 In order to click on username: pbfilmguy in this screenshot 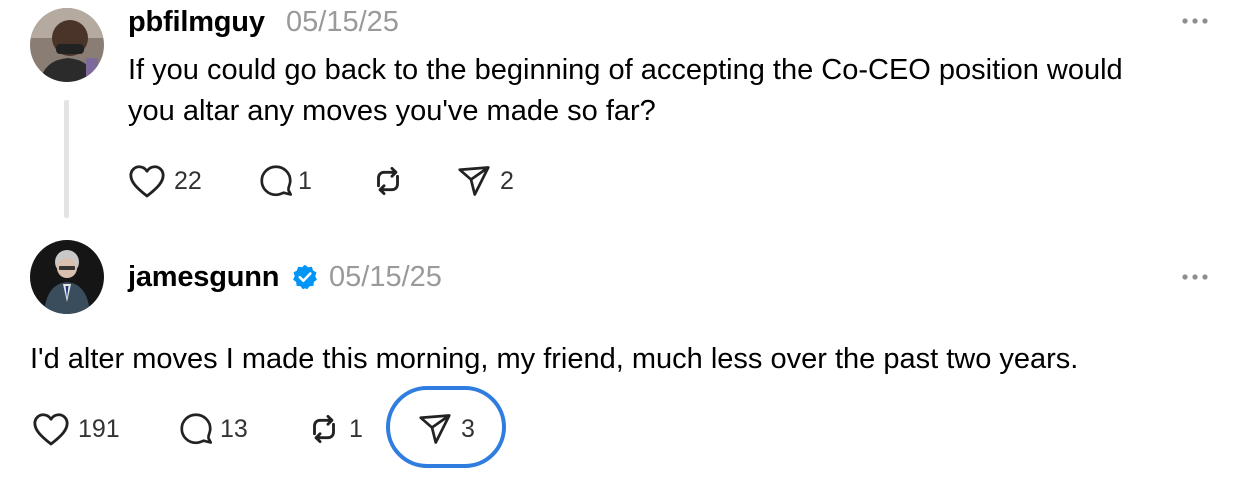, I will do `click(196, 22)`.